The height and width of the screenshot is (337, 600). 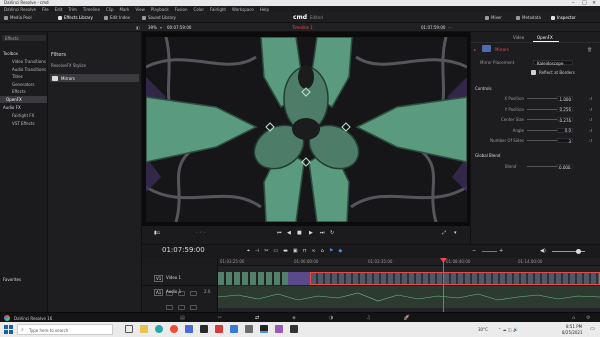 What do you see at coordinates (72, 9) in the screenshot?
I see `menu-item: Trim` at bounding box center [72, 9].